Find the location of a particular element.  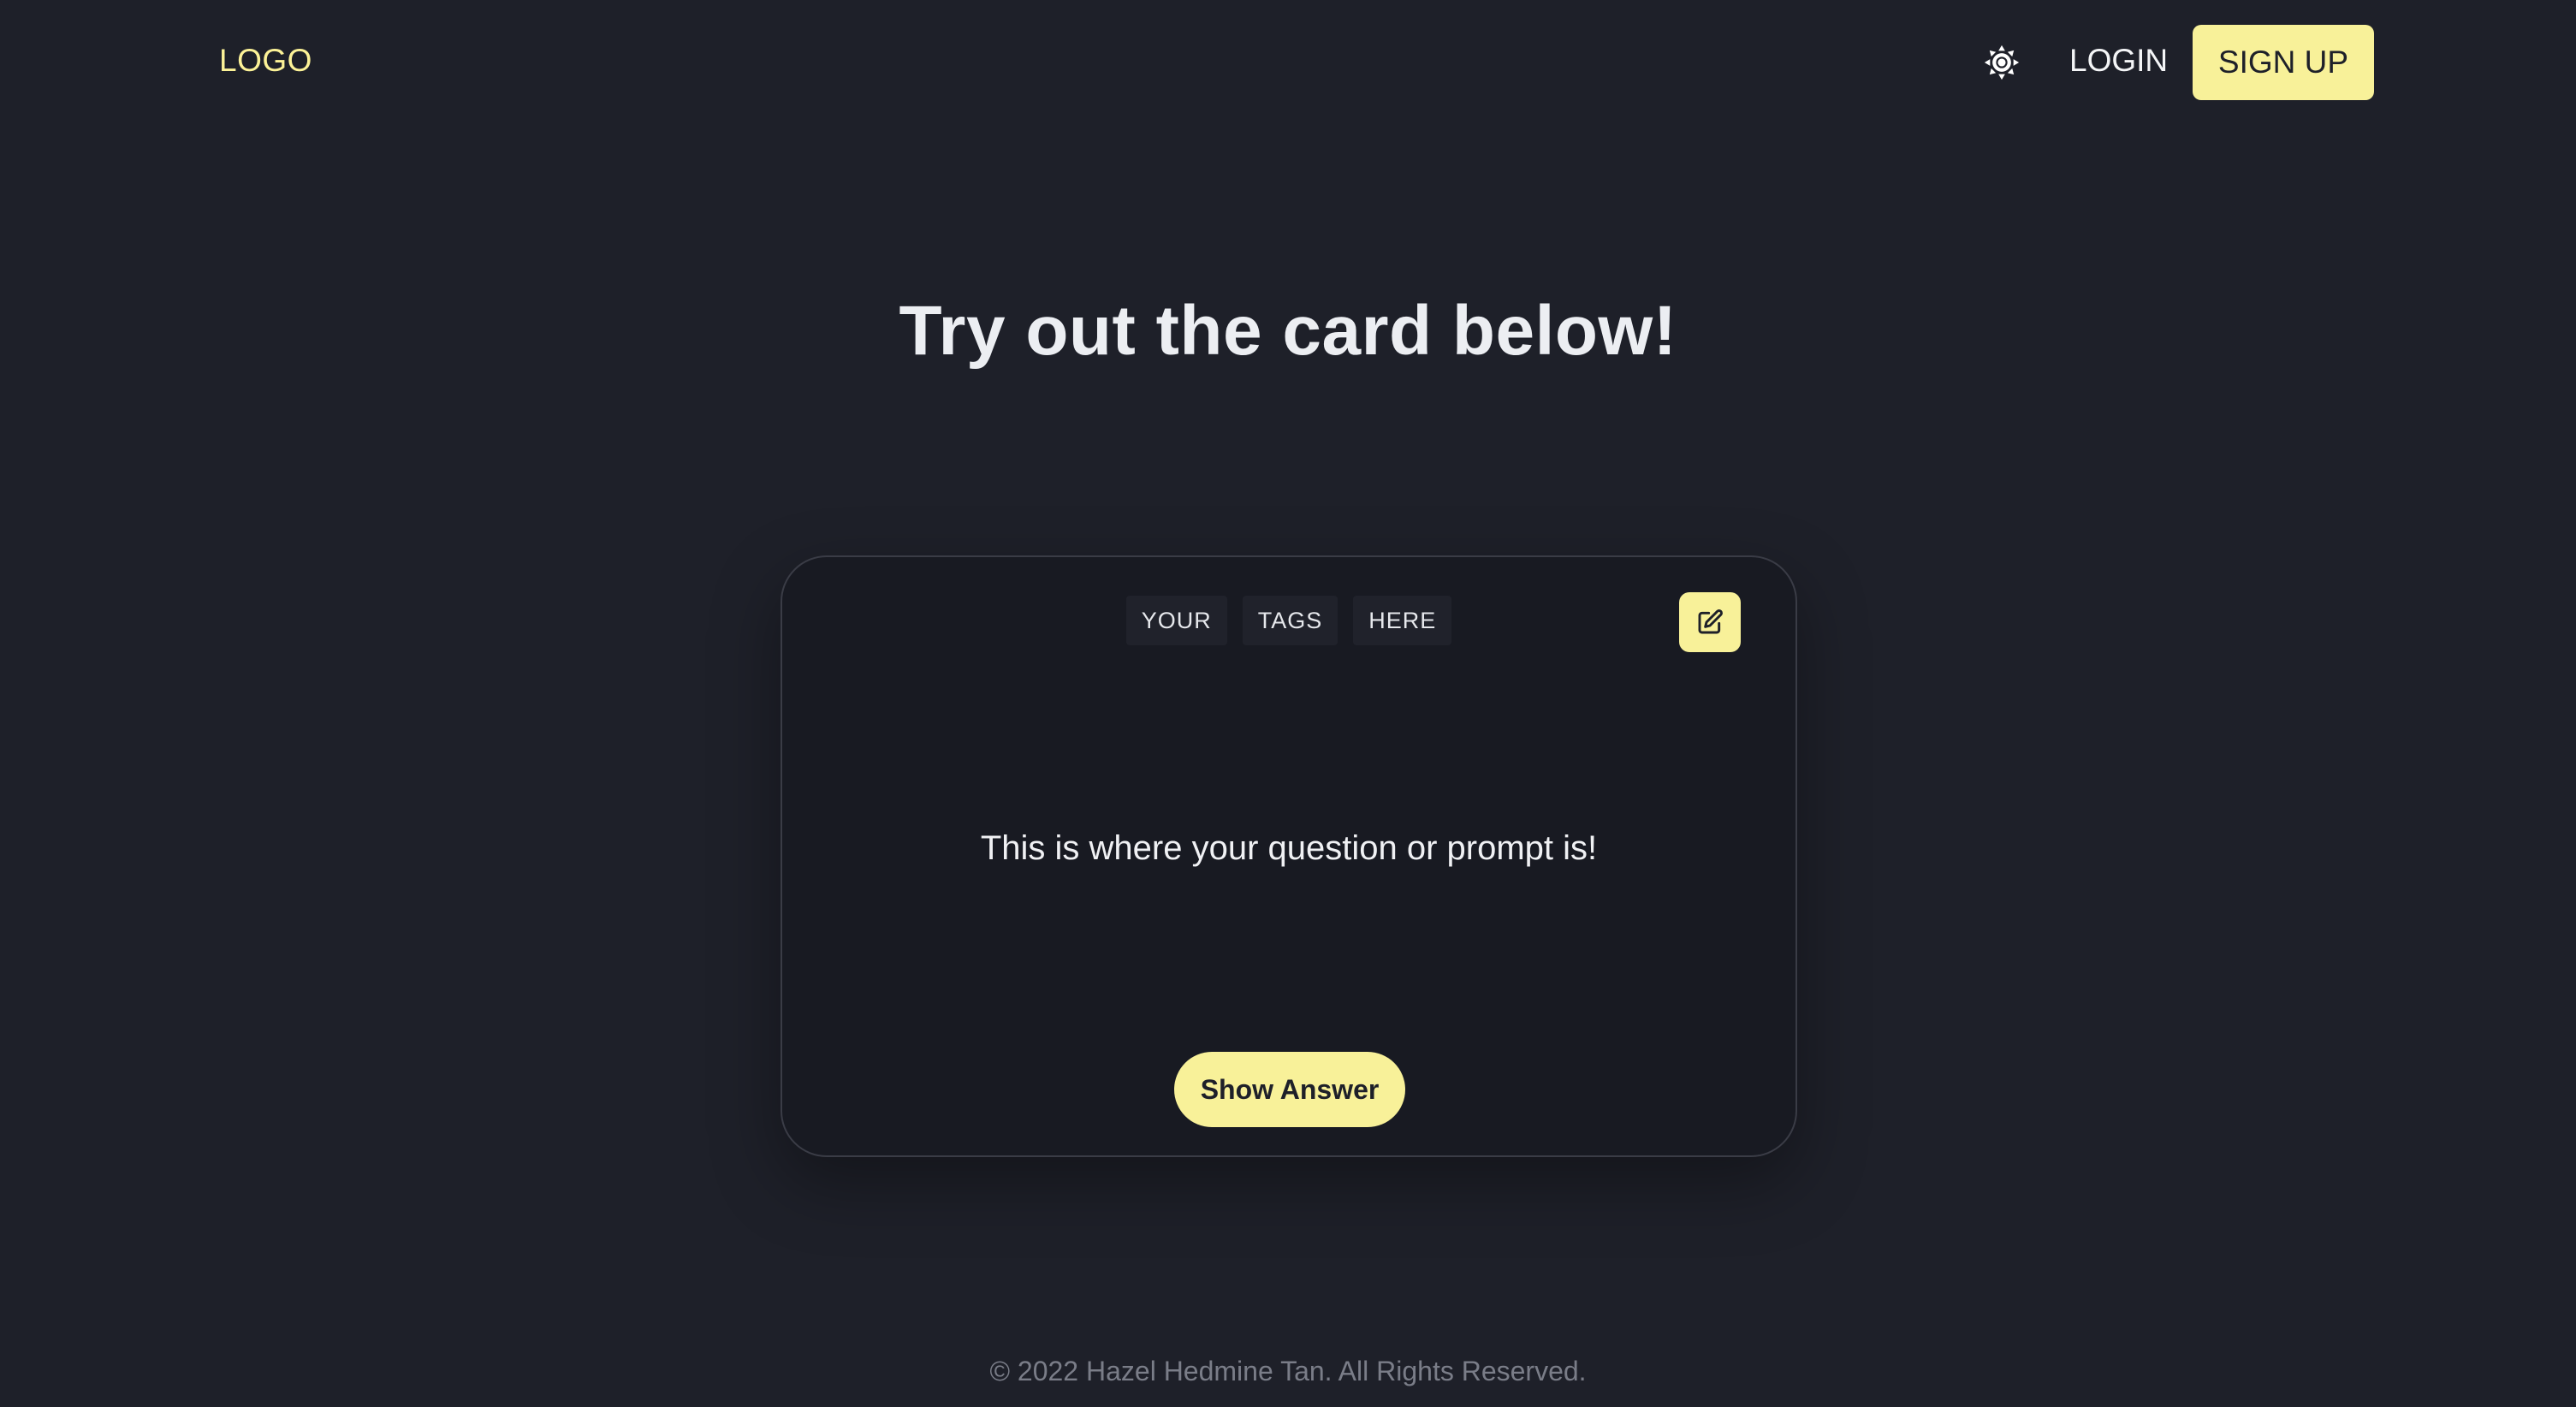

tag-list: YOUR TAGS HERE is located at coordinates (1288, 620).